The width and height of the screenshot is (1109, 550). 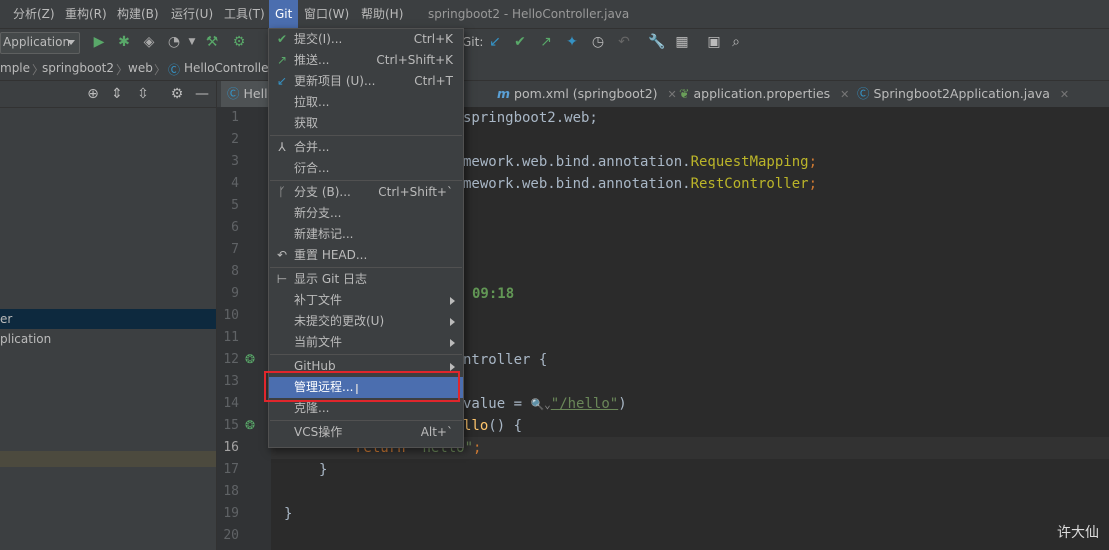 I want to click on menu-item-update-project: ↙ 更新项目 (U)... Ctrl+T, so click(x=366, y=81).